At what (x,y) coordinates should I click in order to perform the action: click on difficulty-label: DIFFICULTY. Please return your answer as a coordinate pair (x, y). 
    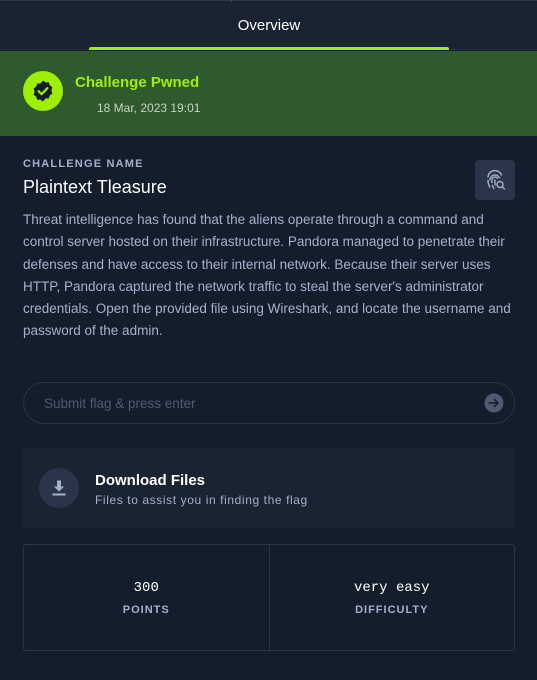
    Looking at the image, I should click on (392, 609).